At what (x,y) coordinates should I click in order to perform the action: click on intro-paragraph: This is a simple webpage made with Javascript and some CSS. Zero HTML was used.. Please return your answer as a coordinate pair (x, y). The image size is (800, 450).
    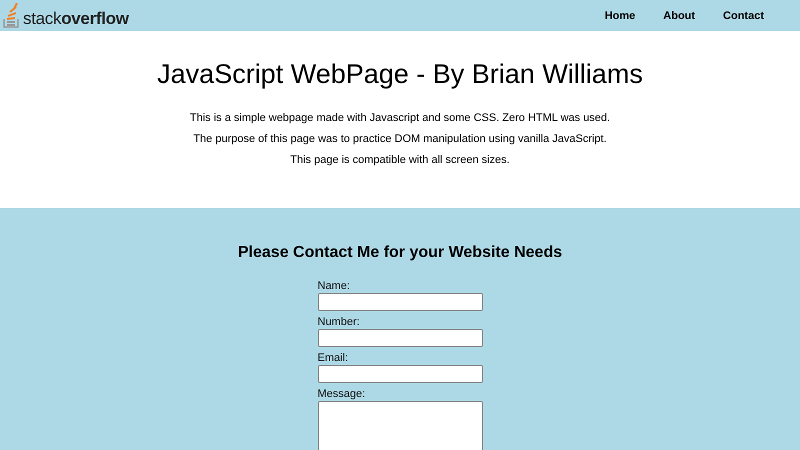
    Looking at the image, I should click on (400, 118).